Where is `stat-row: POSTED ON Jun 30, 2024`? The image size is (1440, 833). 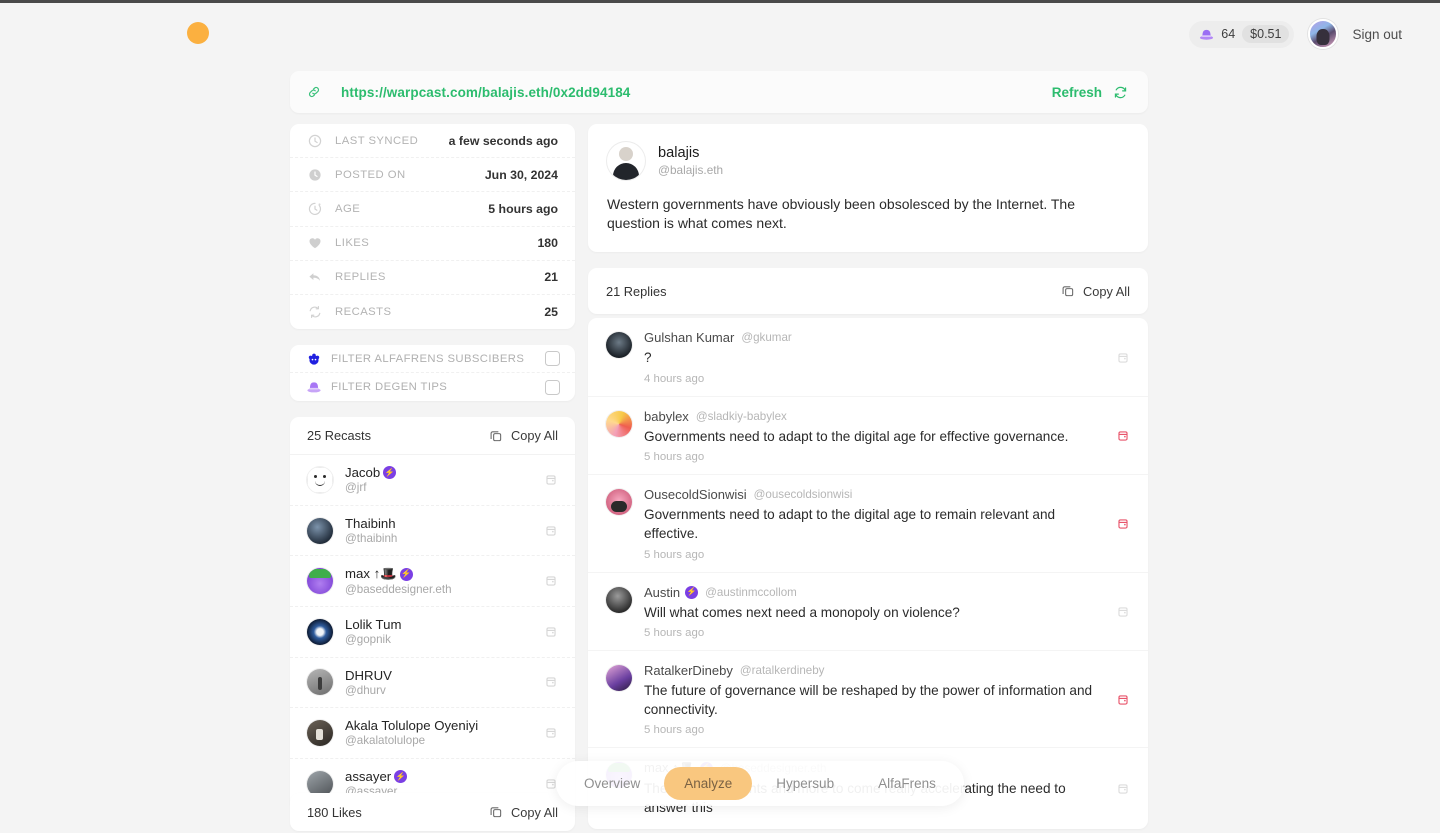 stat-row: POSTED ON Jun 30, 2024 is located at coordinates (432, 175).